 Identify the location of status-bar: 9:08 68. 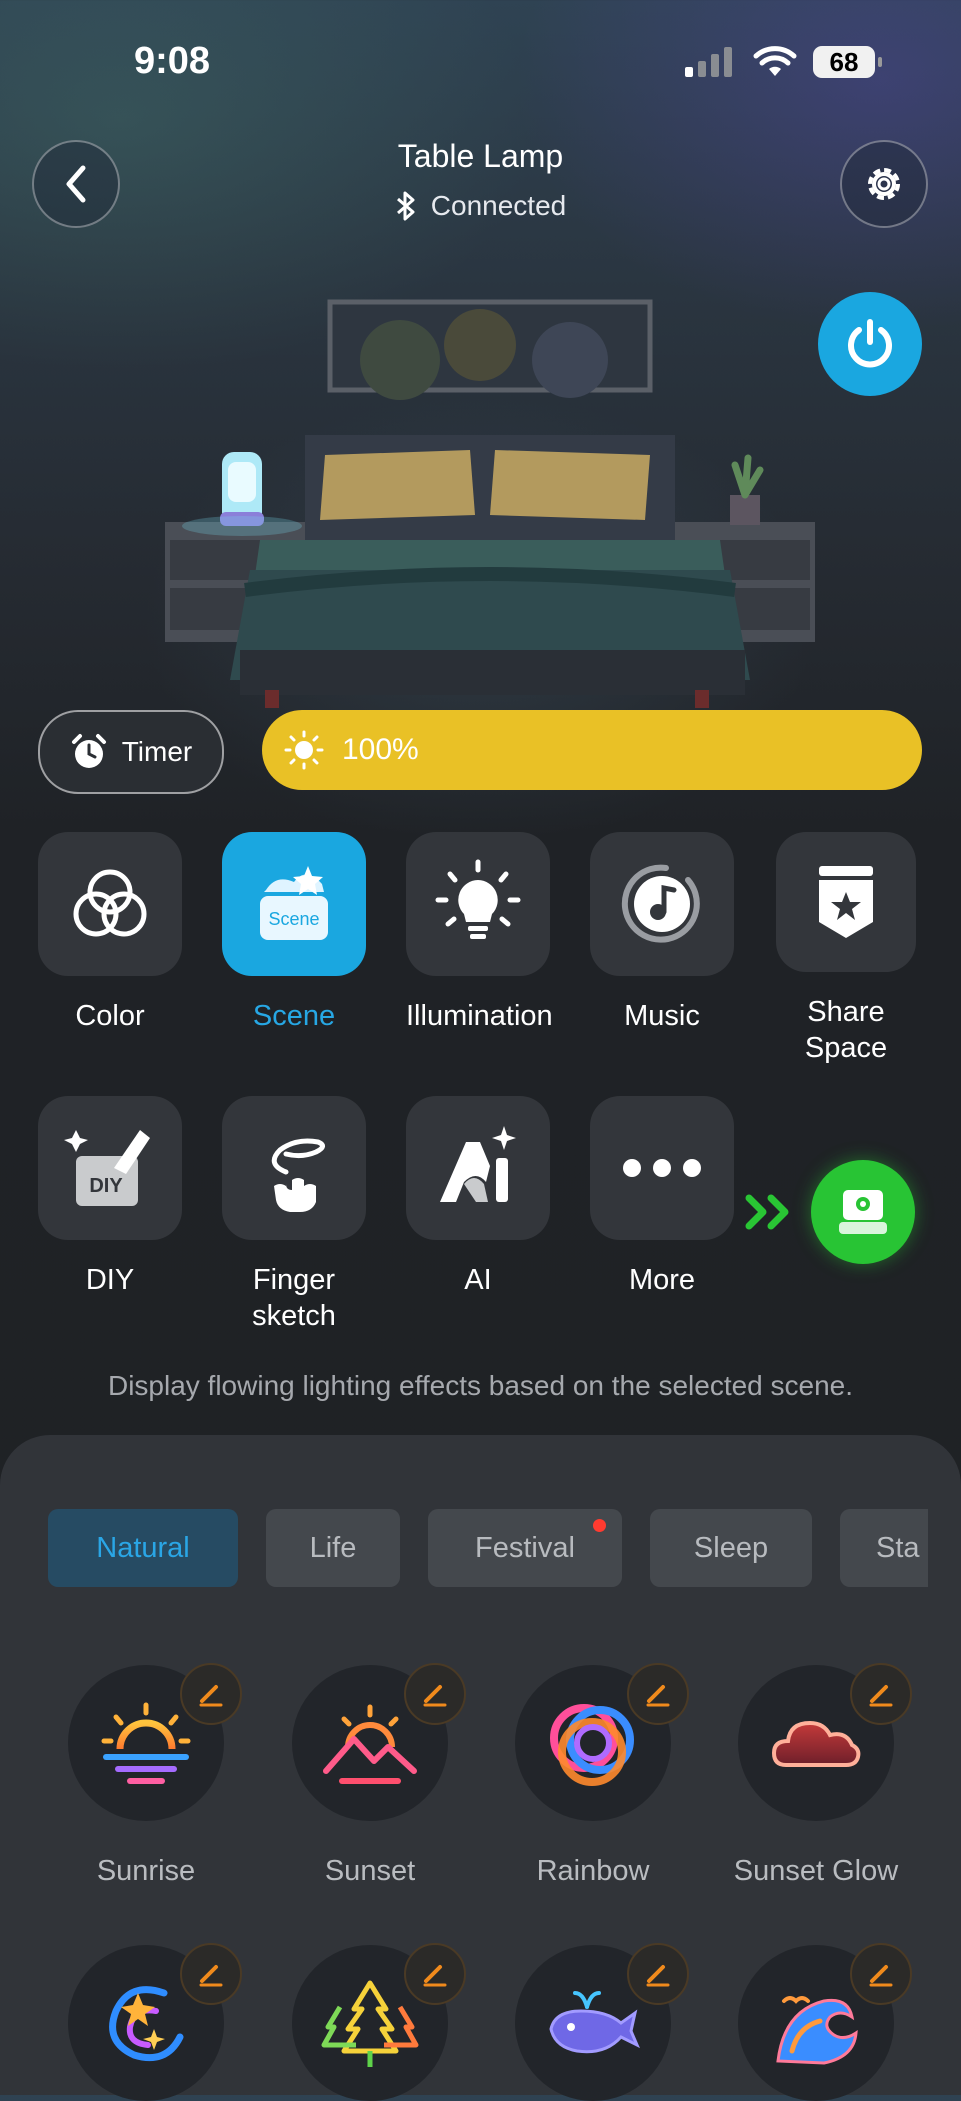
(480, 60).